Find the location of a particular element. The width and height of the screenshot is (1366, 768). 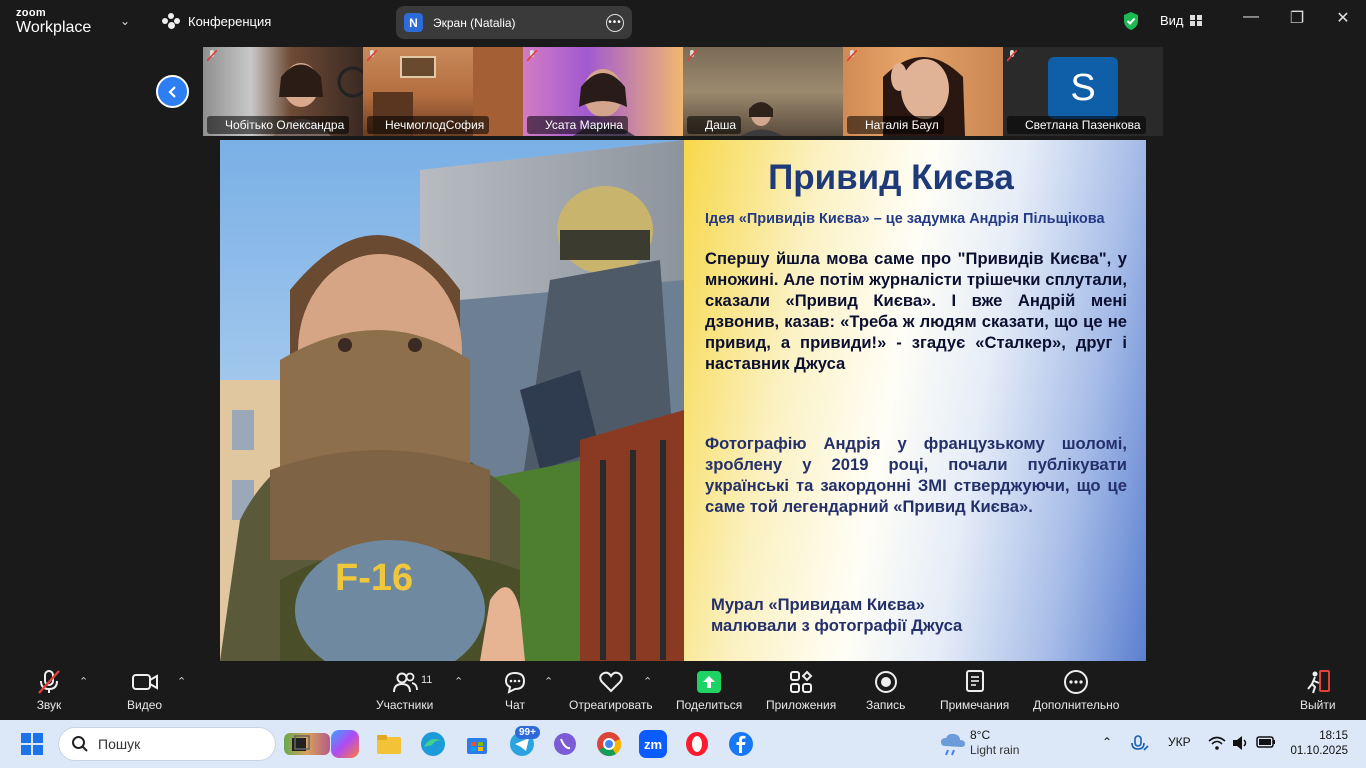

participants-options-caret: ⌃ is located at coordinates (458, 681).